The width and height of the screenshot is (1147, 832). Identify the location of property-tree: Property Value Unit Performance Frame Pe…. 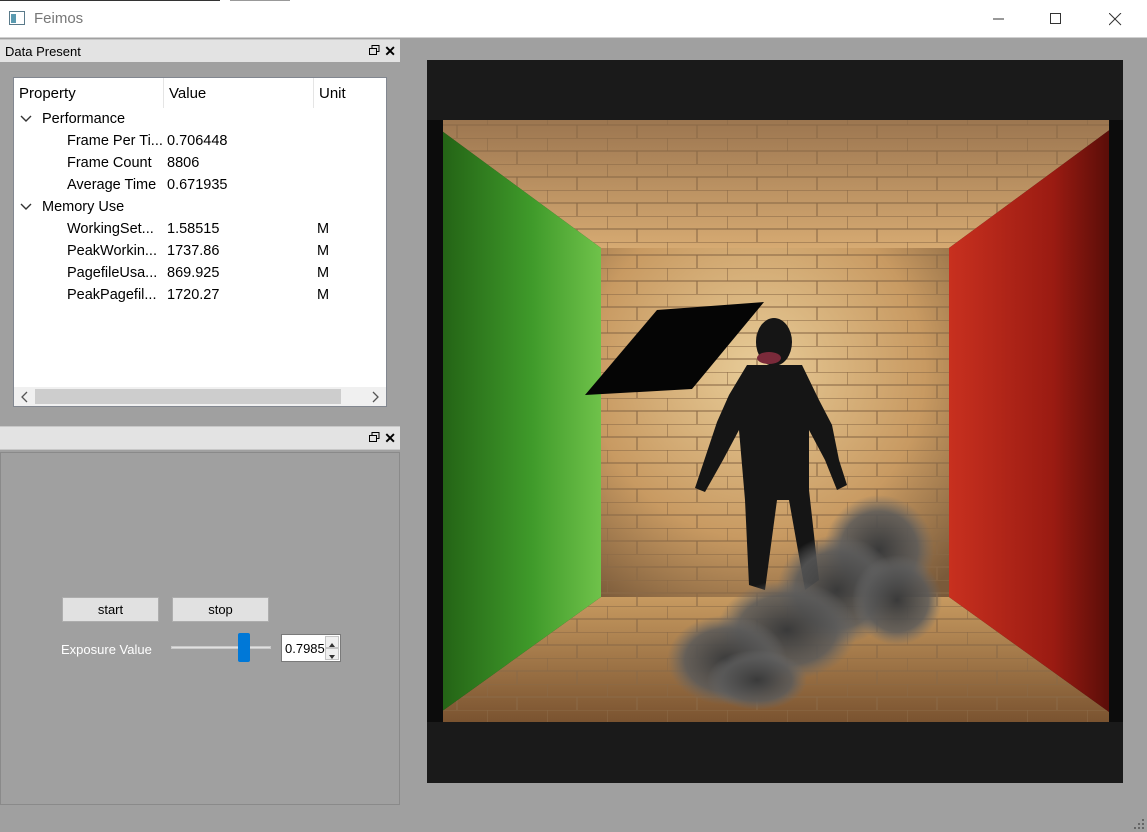
(200, 242).